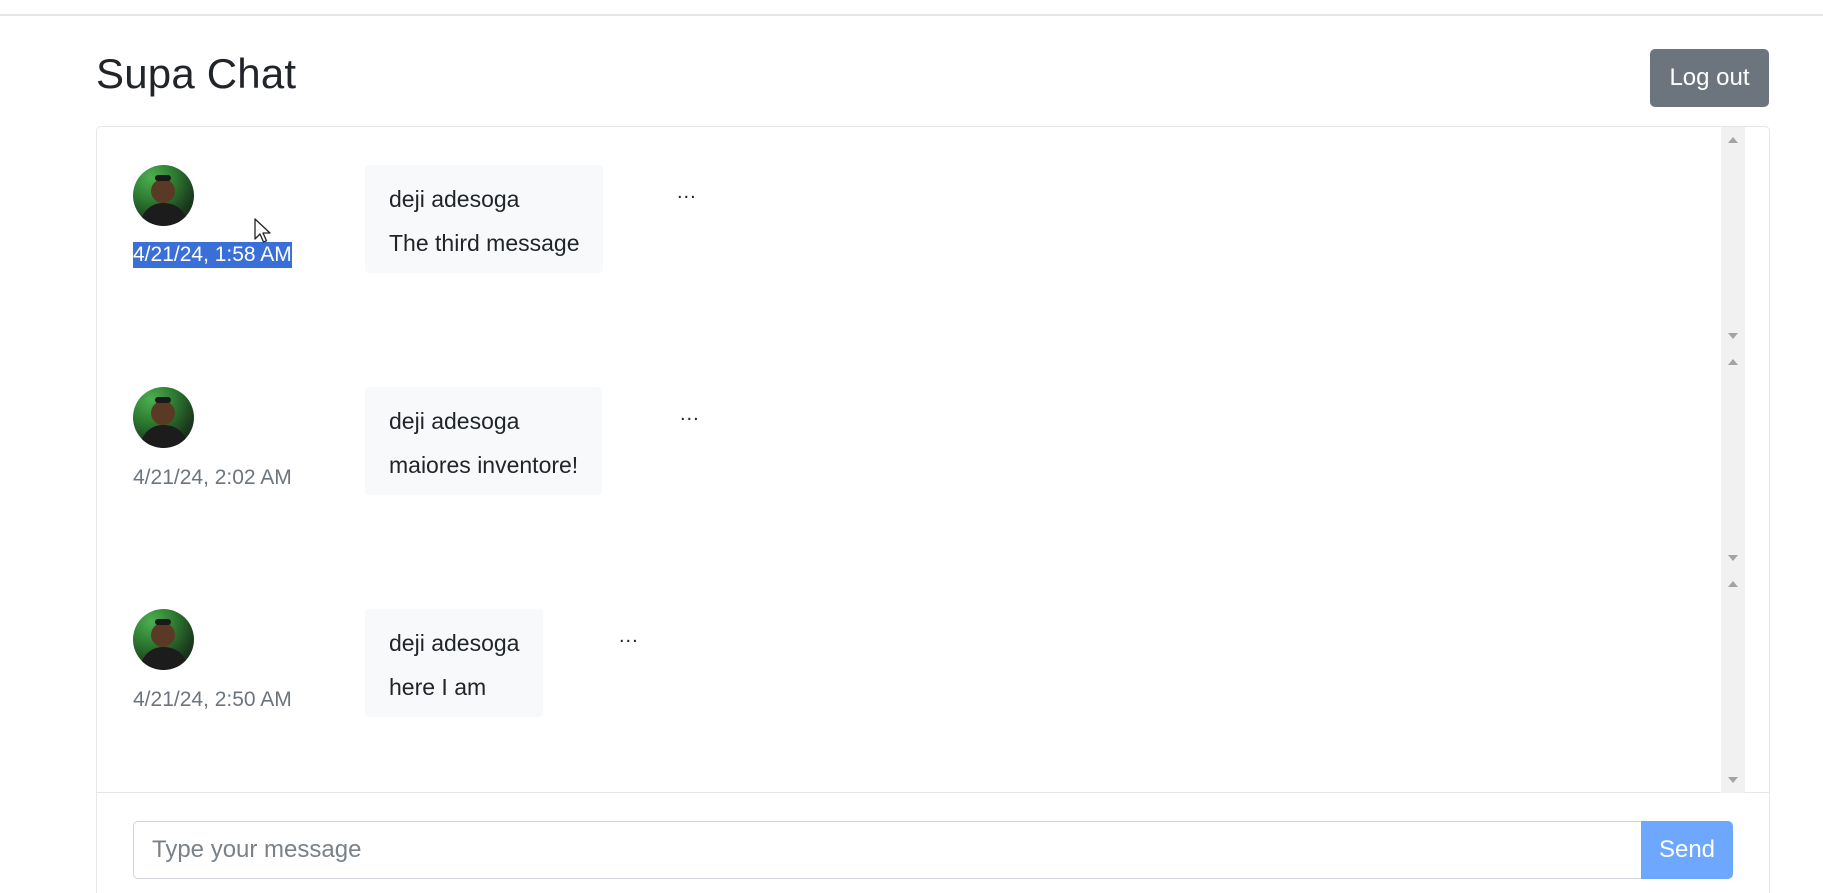 The width and height of the screenshot is (1823, 893). Describe the element at coordinates (196, 73) in the screenshot. I see `page-title: Supa Chat` at that location.